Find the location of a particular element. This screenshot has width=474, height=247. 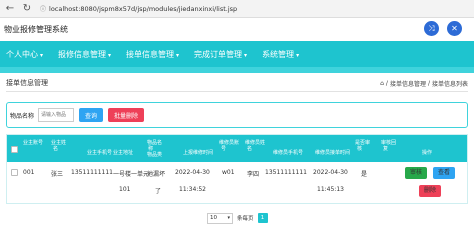

cell-accept-time: 2022-04-30 is located at coordinates (330, 172).